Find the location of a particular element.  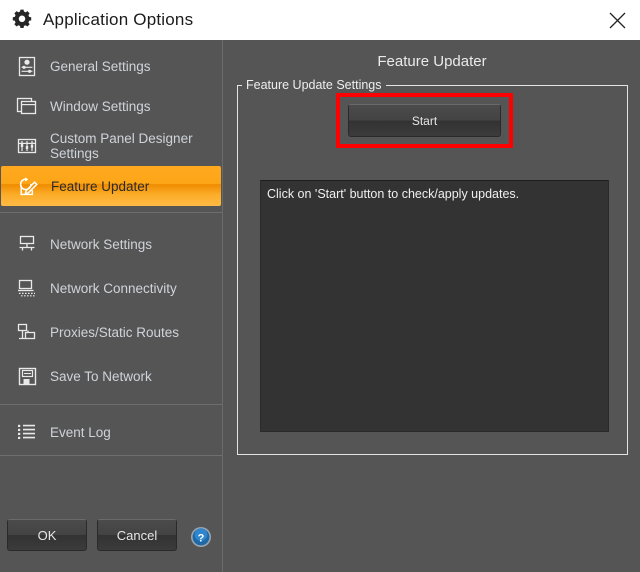

sidebar-item-network-settings: Network Settings is located at coordinates (111, 244).